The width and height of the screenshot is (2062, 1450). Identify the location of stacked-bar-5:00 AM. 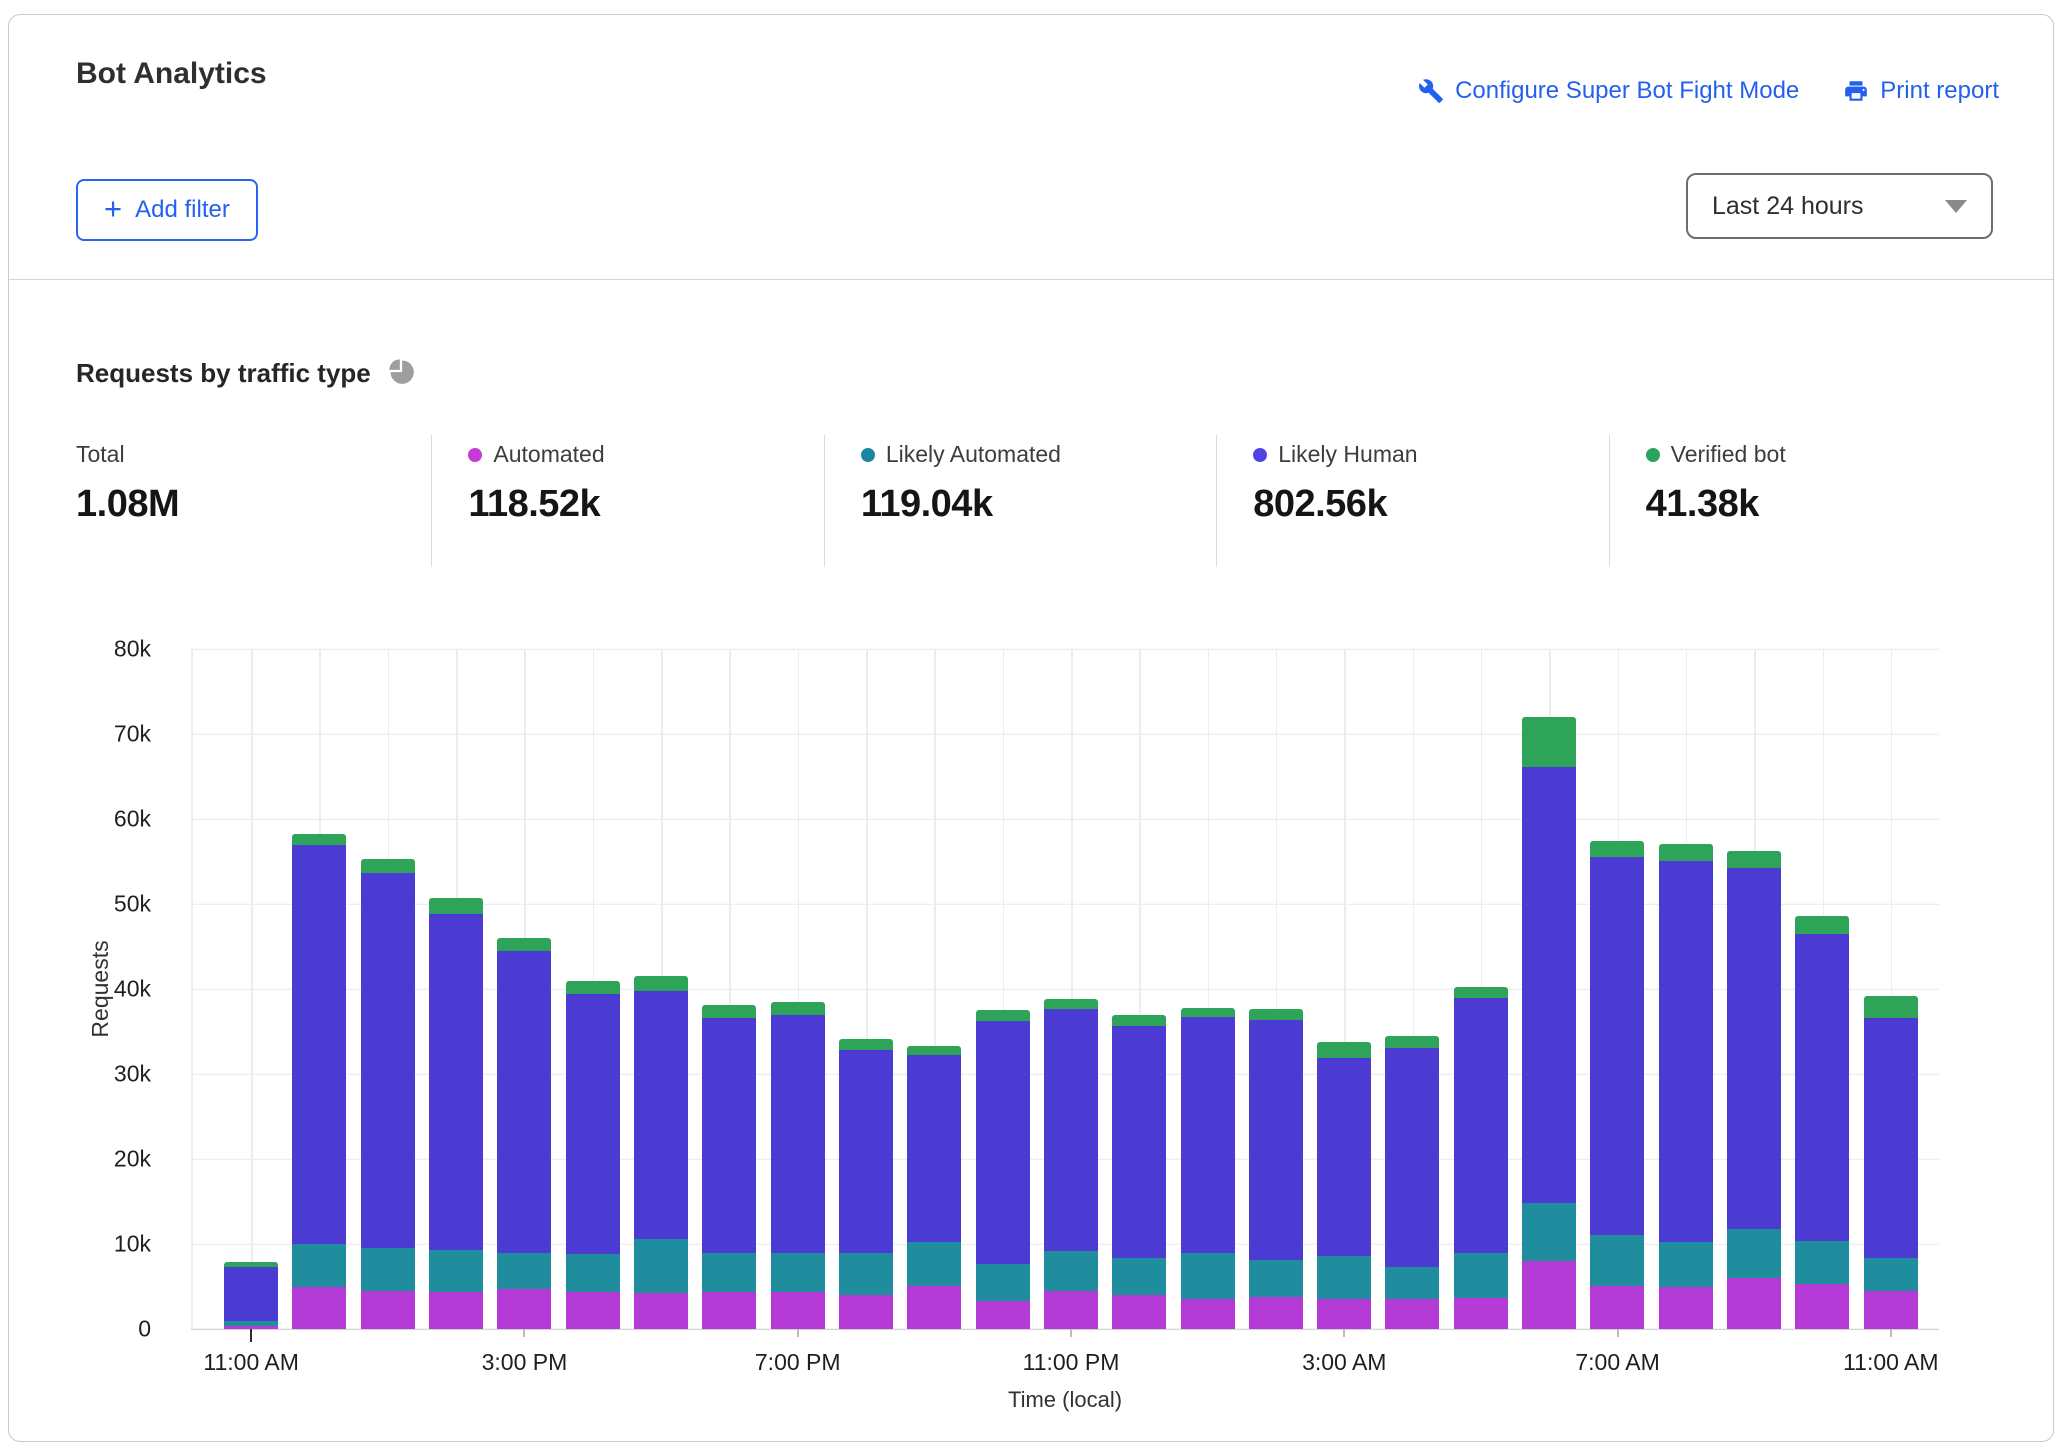
(1480, 1158).